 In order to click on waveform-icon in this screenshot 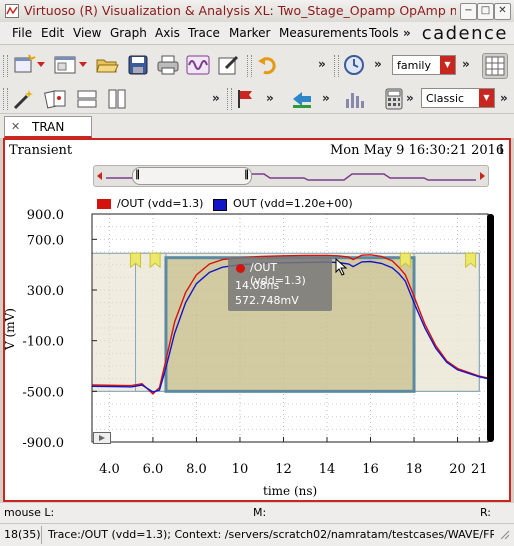, I will do `click(198, 65)`.